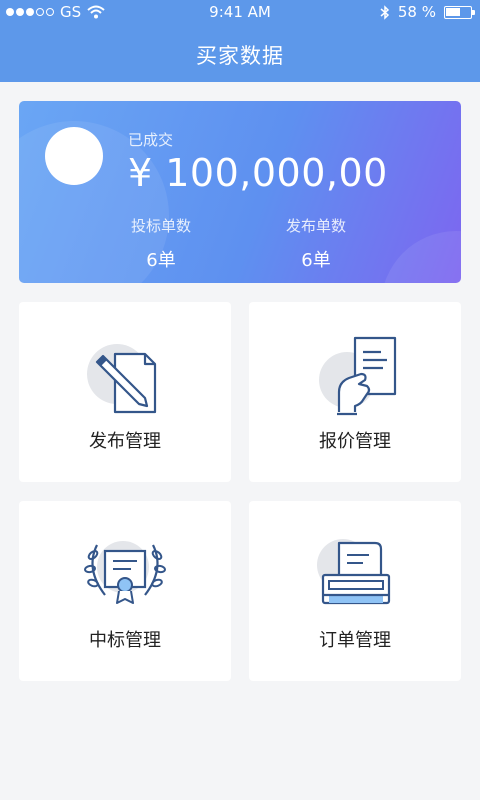  I want to click on printer-icon, so click(354, 572).